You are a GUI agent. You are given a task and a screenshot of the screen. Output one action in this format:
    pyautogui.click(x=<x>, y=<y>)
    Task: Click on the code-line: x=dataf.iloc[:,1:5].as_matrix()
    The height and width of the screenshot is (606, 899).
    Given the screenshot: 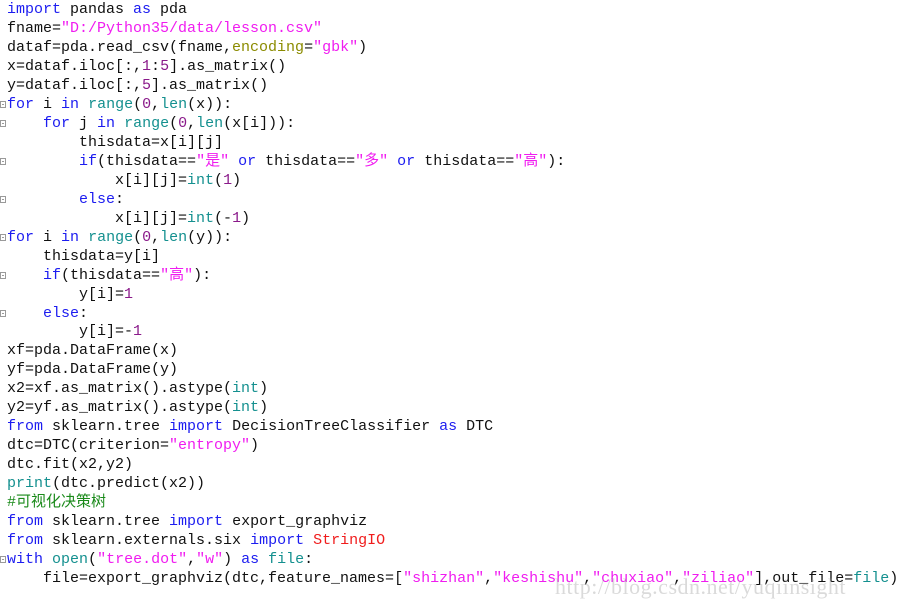 What is the action you would take?
    pyautogui.click(x=146, y=66)
    